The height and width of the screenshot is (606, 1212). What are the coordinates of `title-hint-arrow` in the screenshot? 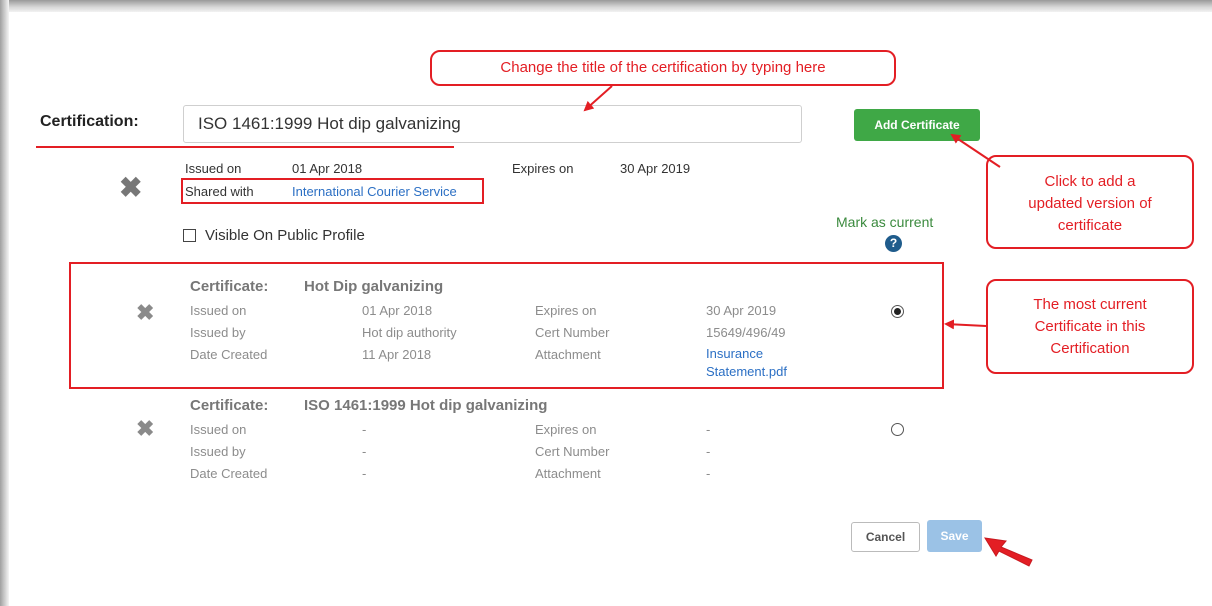 It's located at (598, 98).